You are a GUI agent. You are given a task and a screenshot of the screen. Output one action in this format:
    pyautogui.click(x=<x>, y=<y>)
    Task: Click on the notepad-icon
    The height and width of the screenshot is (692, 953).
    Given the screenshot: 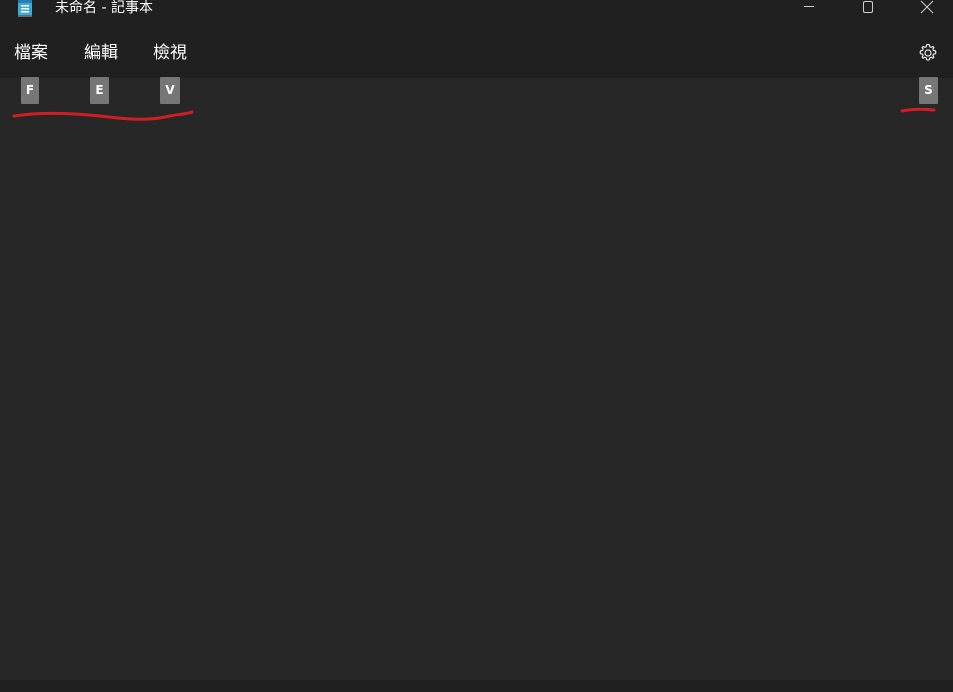 What is the action you would take?
    pyautogui.click(x=25, y=9)
    